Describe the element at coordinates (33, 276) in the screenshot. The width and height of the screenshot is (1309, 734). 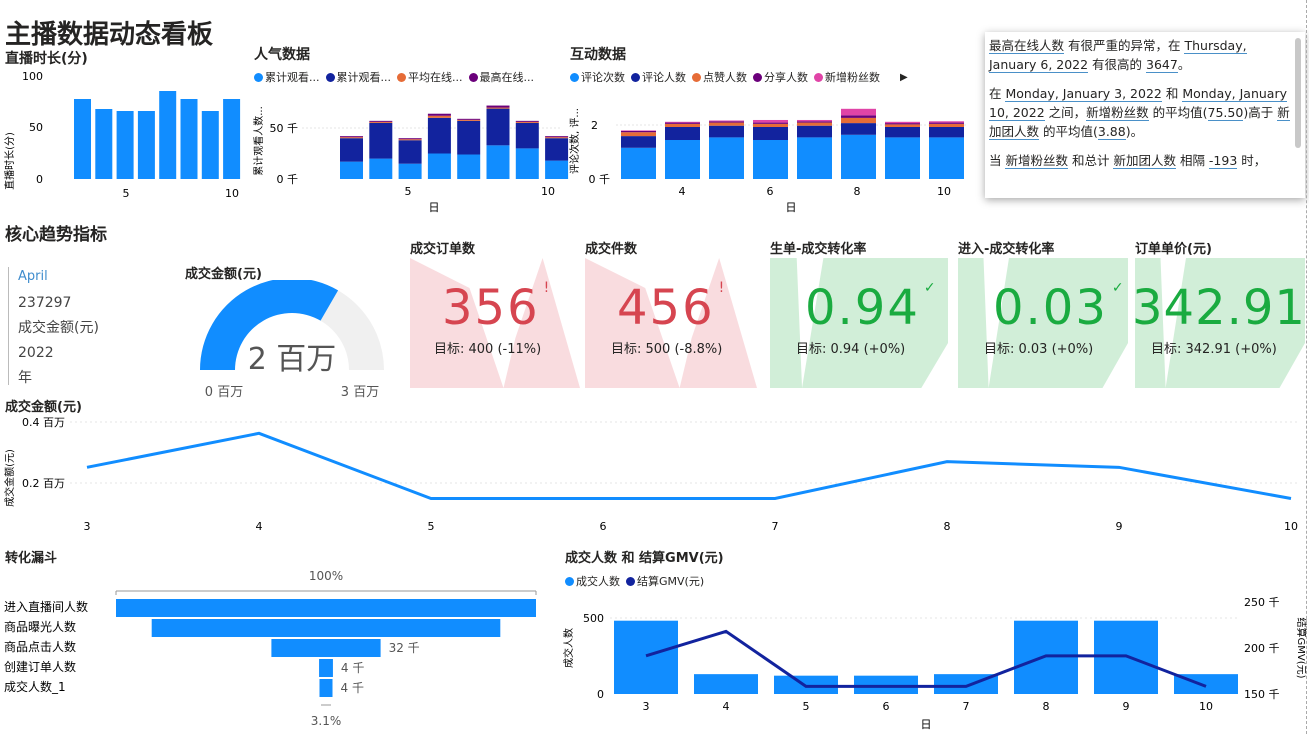
I see `slicer-month: April` at that location.